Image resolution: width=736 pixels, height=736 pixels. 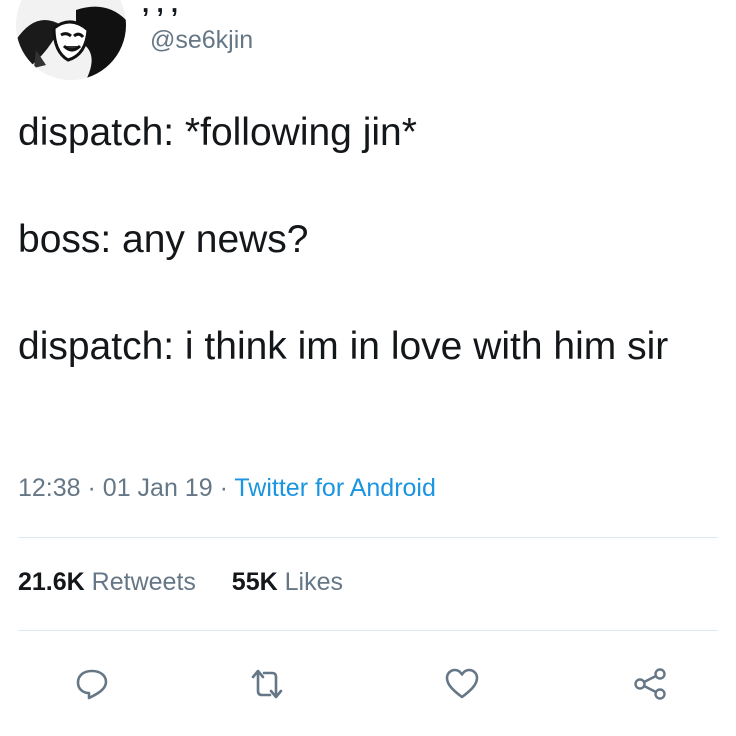 I want to click on avatar, so click(x=71, y=40).